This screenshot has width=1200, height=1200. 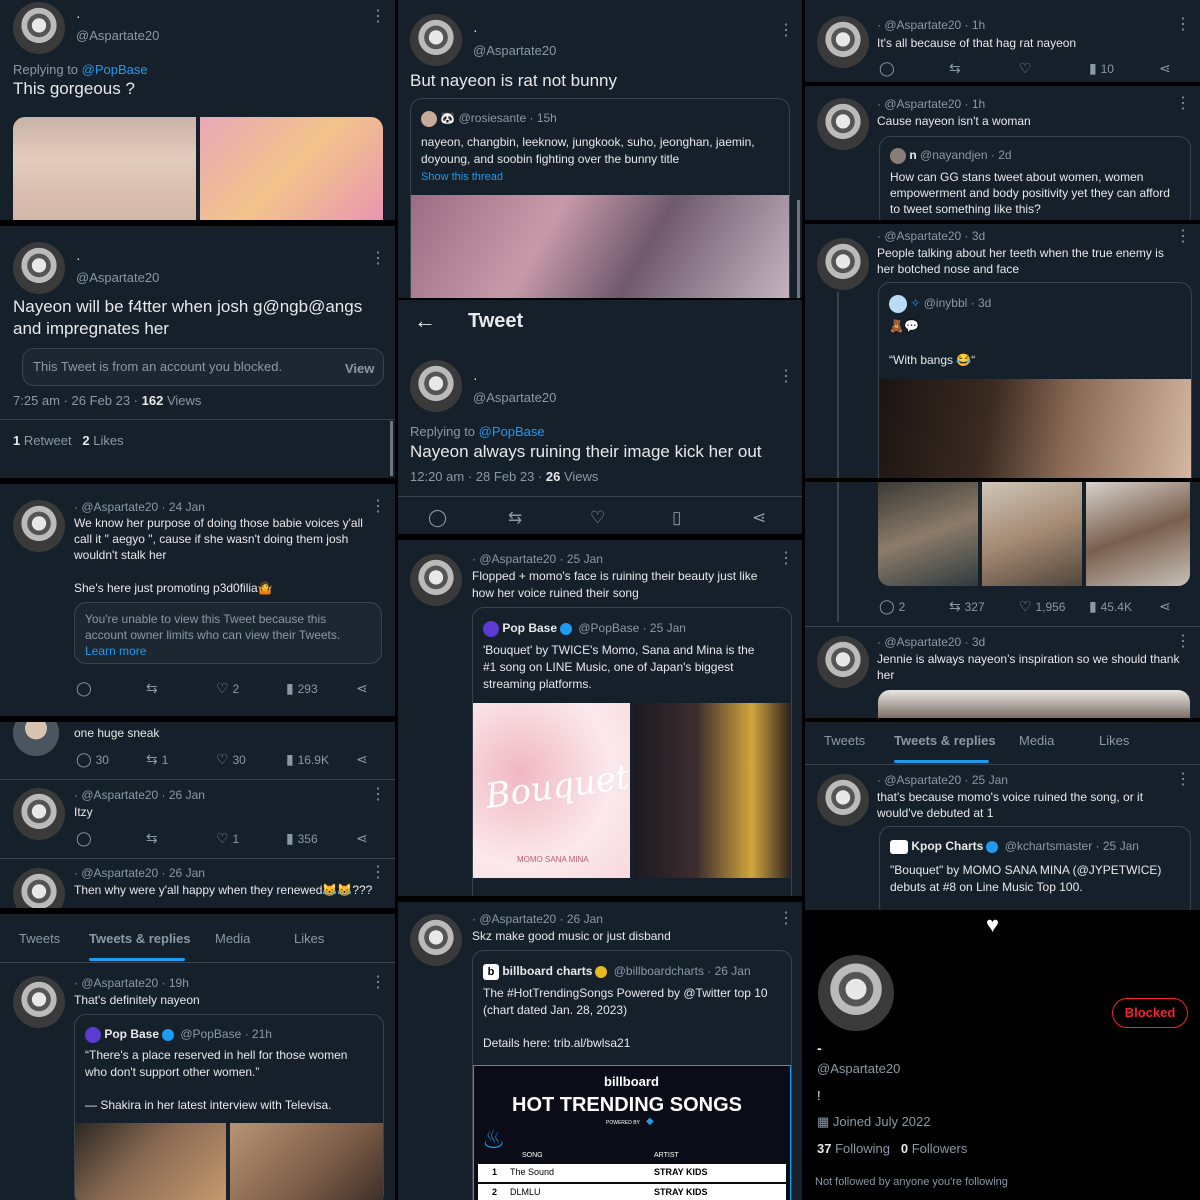 I want to click on nayeon-pink-outfit-image, so click(x=291, y=168).